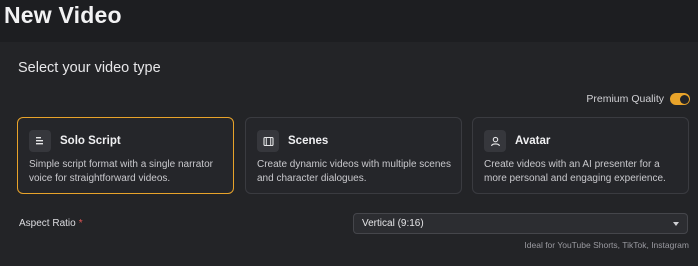  Describe the element at coordinates (308, 141) in the screenshot. I see `card-title: Scenes` at that location.